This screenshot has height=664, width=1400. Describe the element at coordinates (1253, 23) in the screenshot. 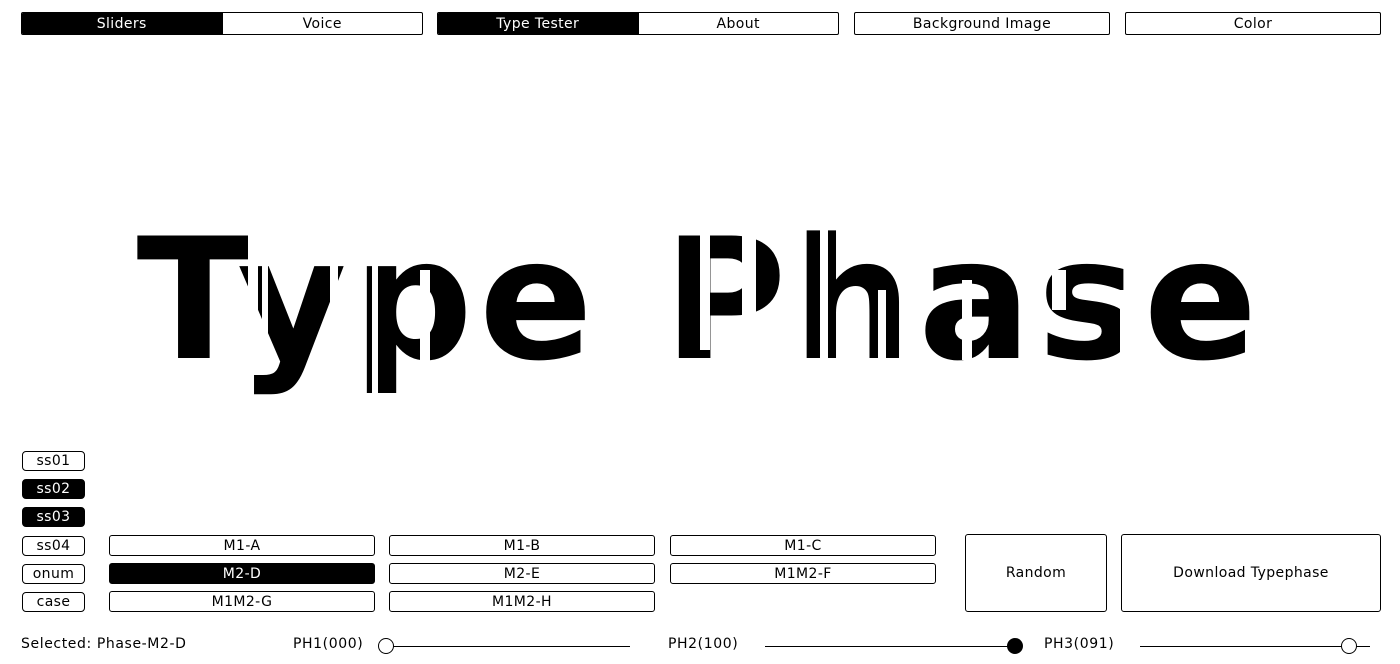

I see `color-button: Color` at that location.